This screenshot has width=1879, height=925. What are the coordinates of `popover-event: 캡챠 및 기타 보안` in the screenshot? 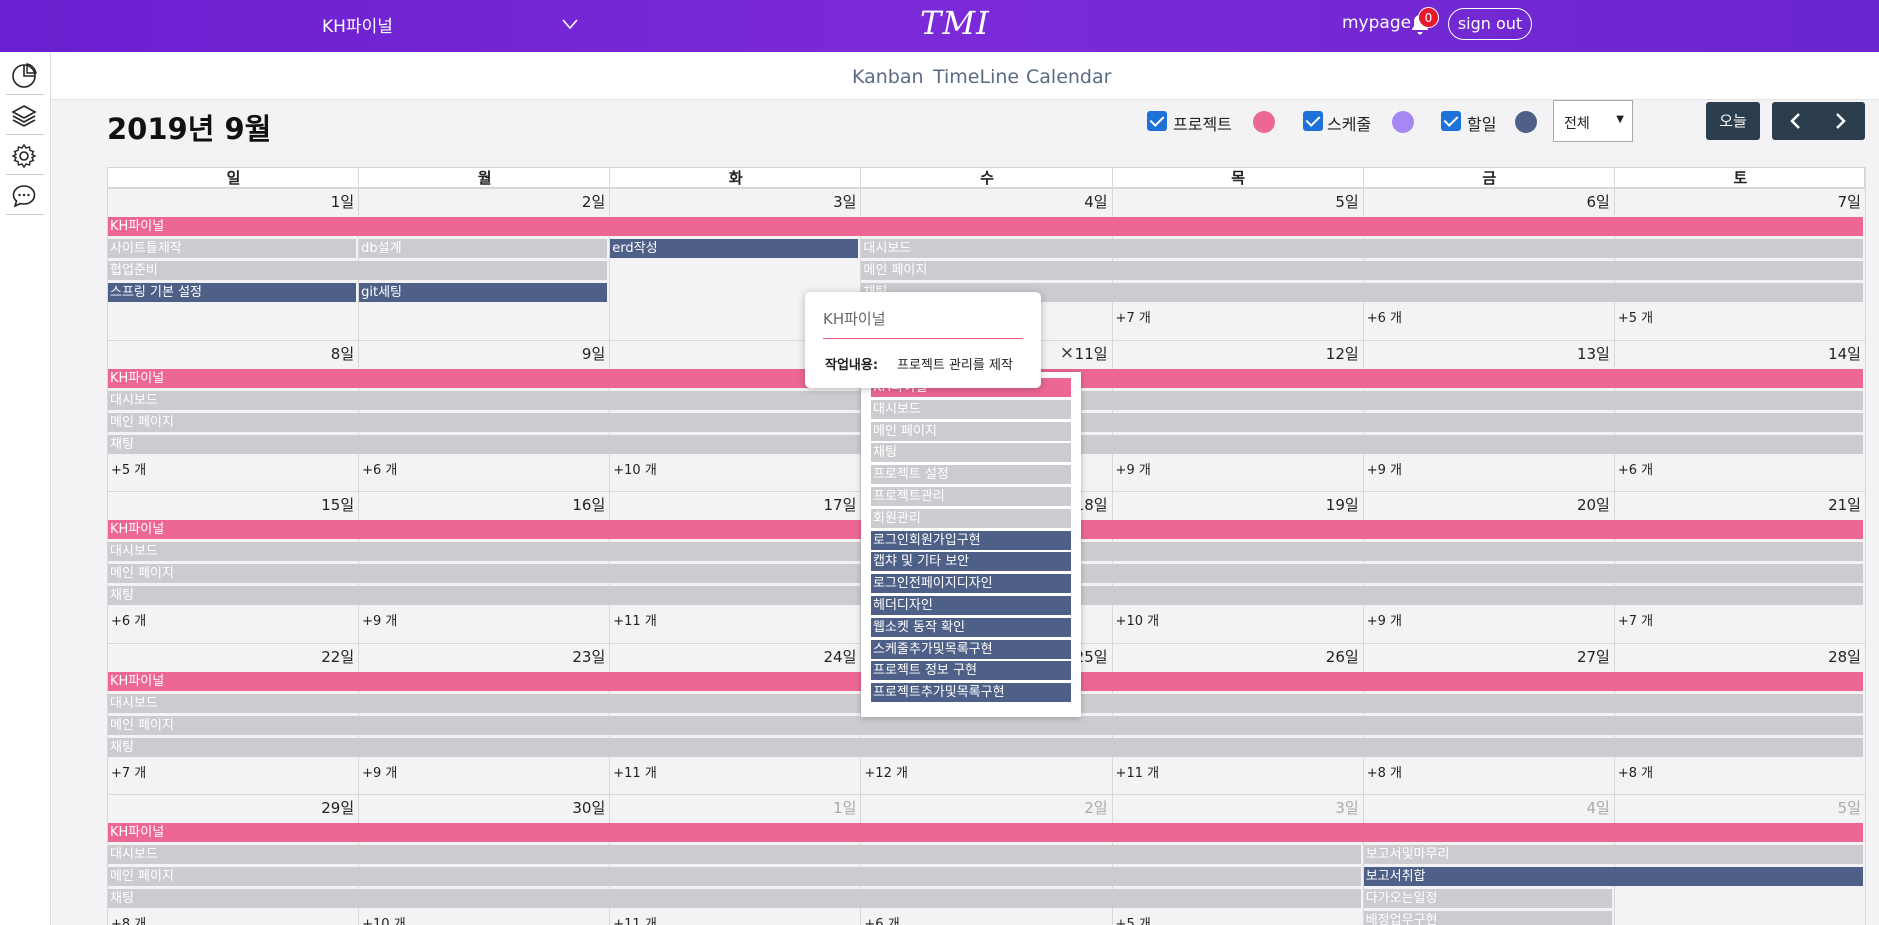 It's located at (971, 562).